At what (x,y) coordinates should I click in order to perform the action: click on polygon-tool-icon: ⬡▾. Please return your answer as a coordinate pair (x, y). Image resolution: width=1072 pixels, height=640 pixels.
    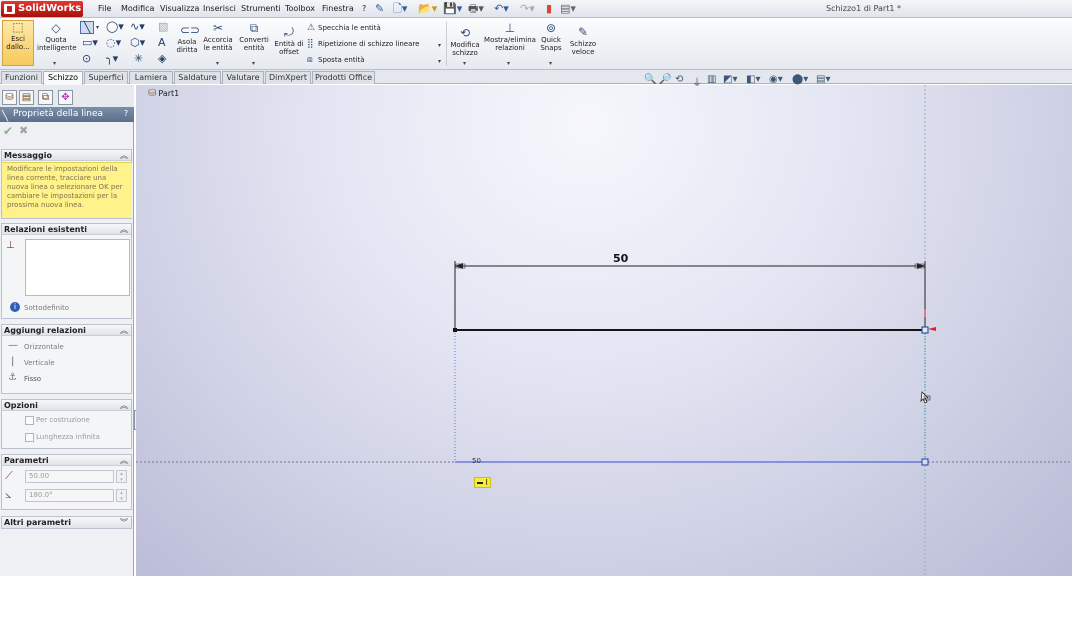
    Looking at the image, I should click on (137, 43).